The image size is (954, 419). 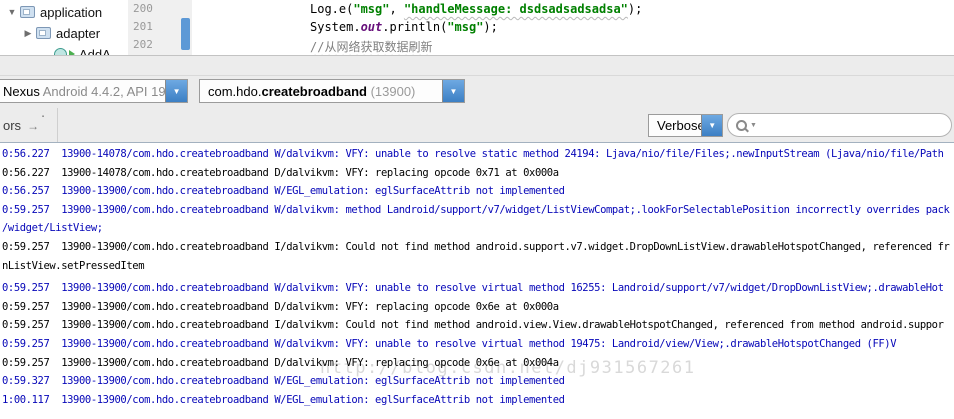 I want to click on code-token: out, so click(x=371, y=27).